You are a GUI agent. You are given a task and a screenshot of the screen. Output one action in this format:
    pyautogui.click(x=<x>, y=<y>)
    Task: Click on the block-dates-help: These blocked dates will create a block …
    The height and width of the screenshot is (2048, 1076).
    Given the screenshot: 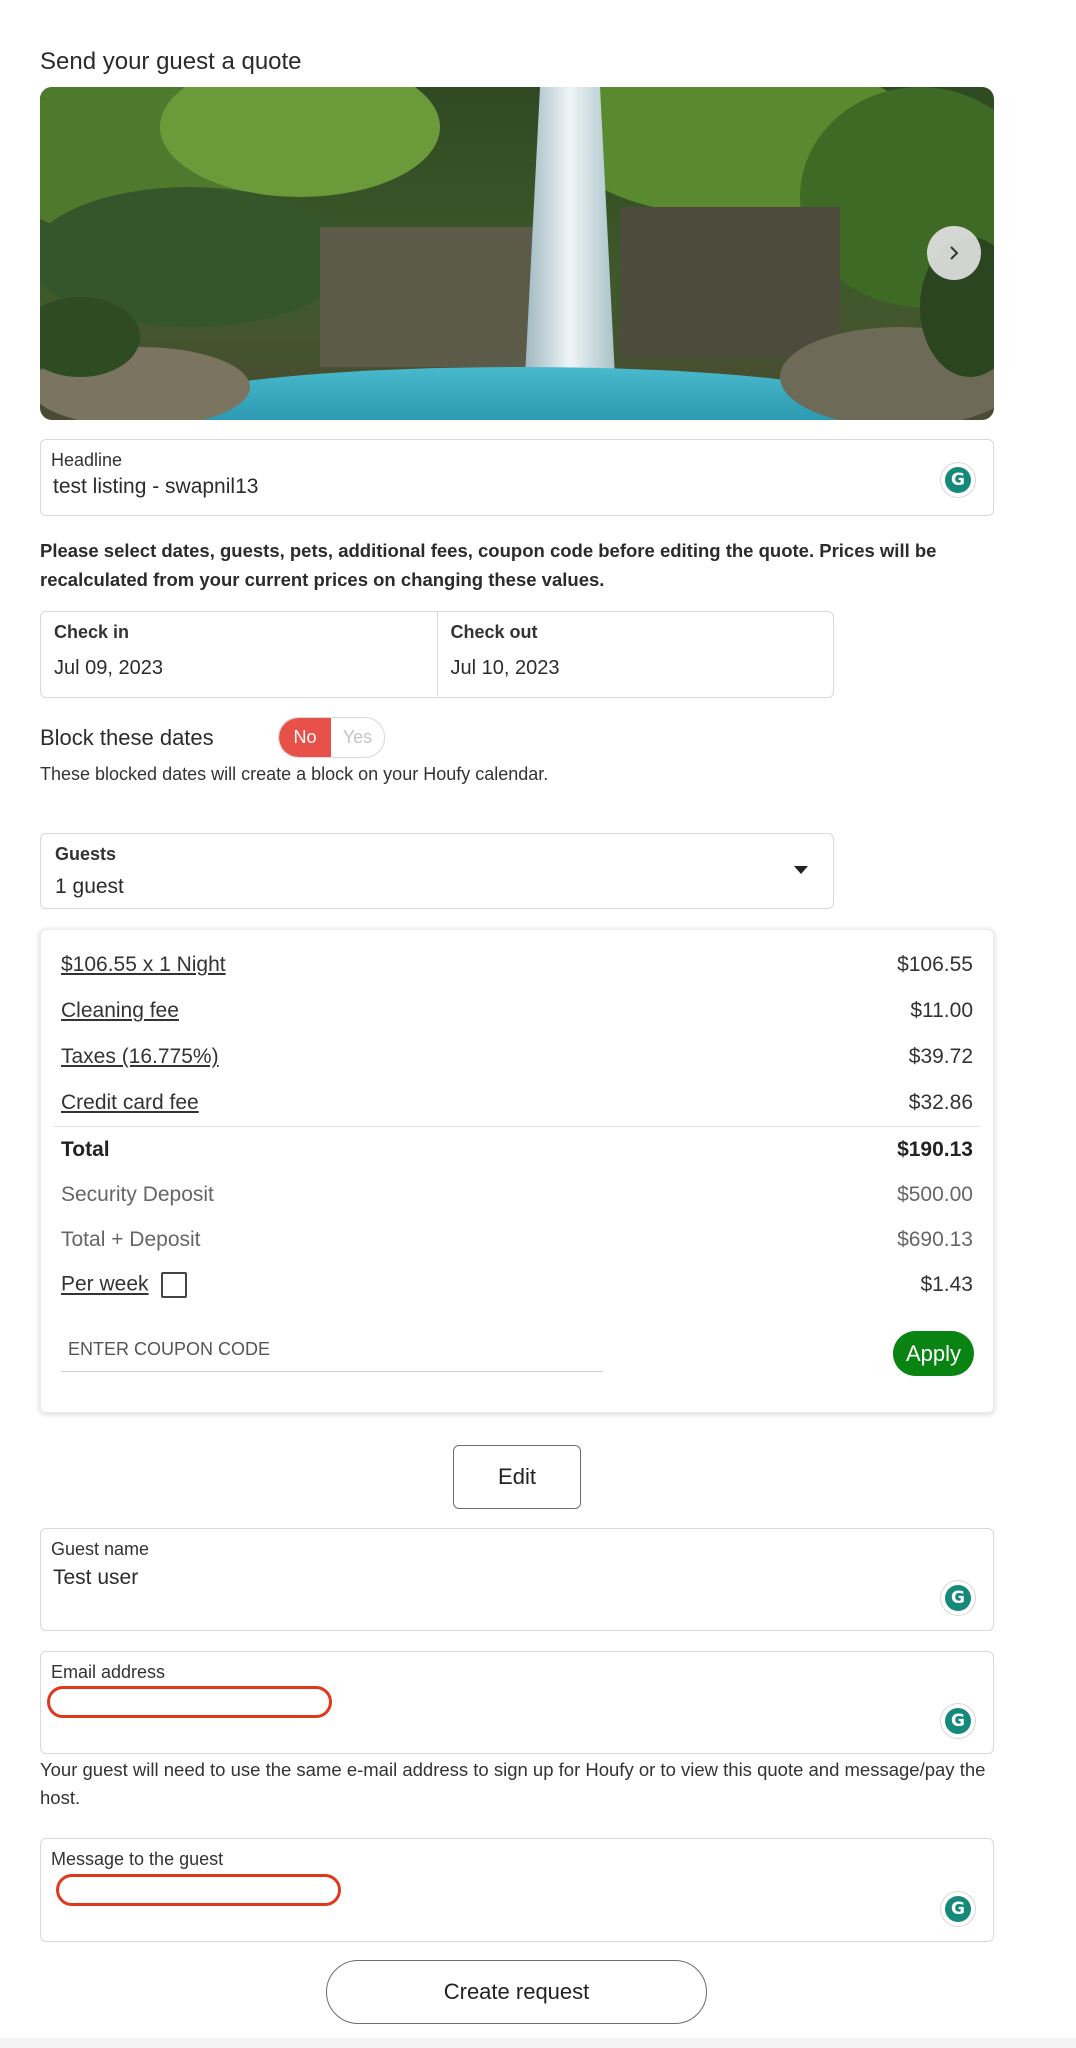 What is the action you would take?
    pyautogui.click(x=294, y=774)
    